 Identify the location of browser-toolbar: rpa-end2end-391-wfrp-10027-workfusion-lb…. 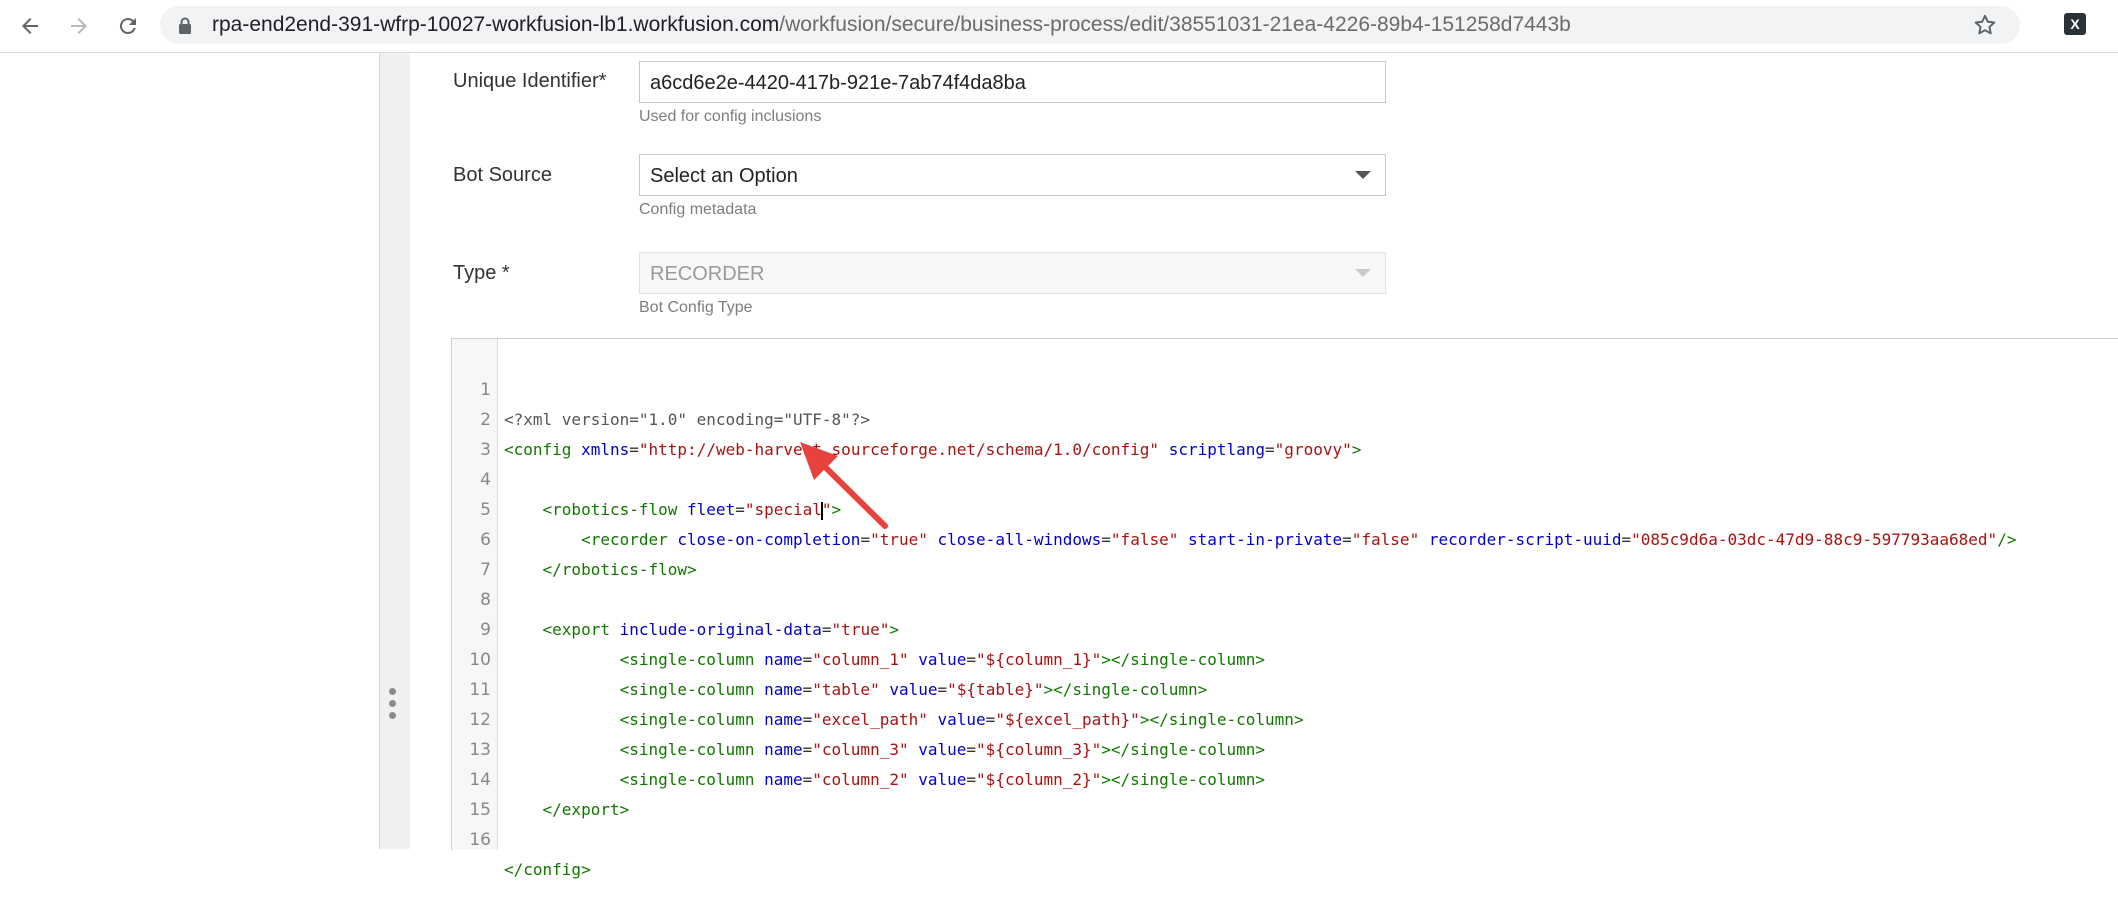
(1059, 26).